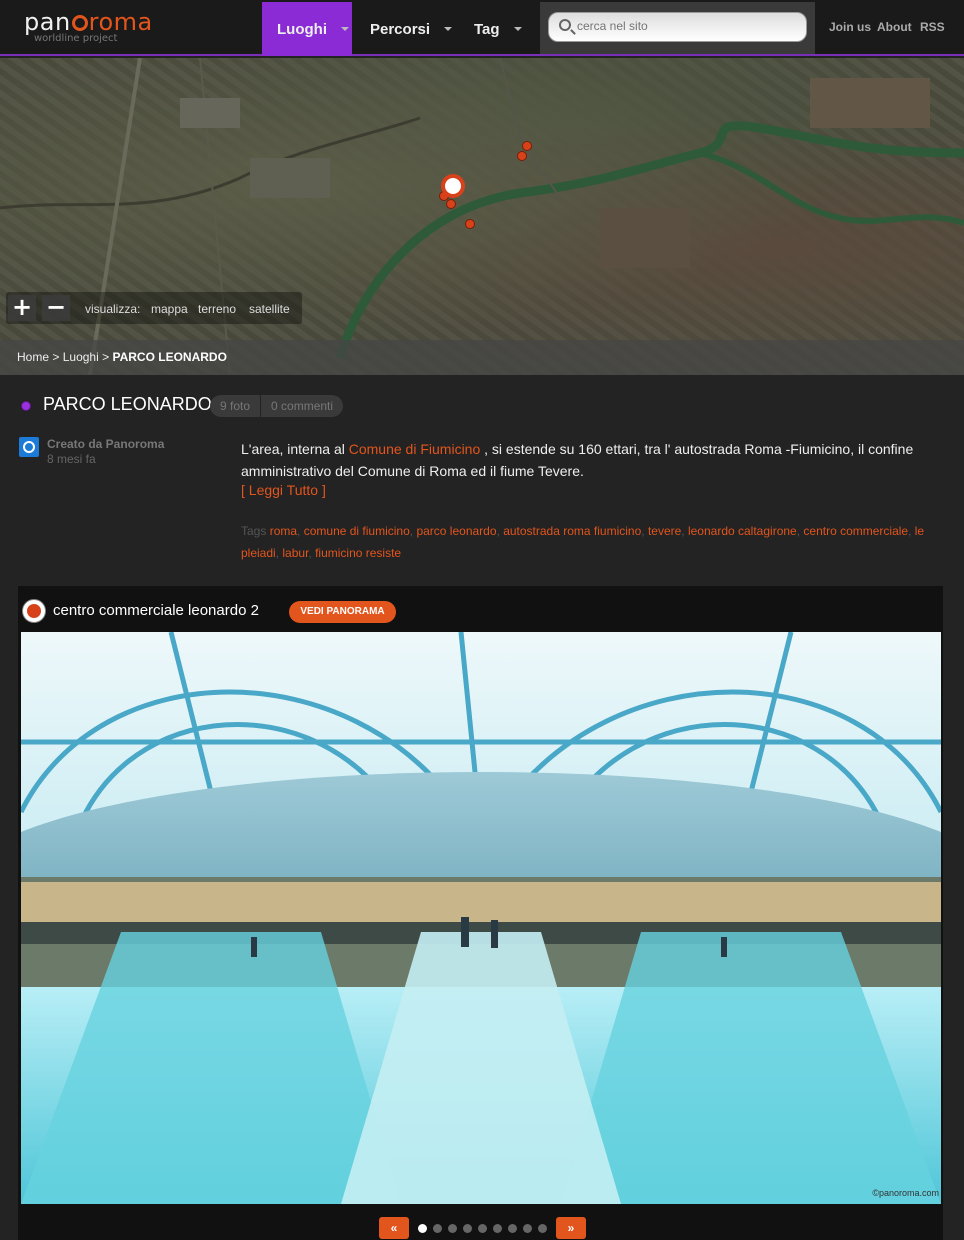 Image resolution: width=964 pixels, height=1240 pixels. What do you see at coordinates (565, 25) in the screenshot?
I see `search-icon` at bounding box center [565, 25].